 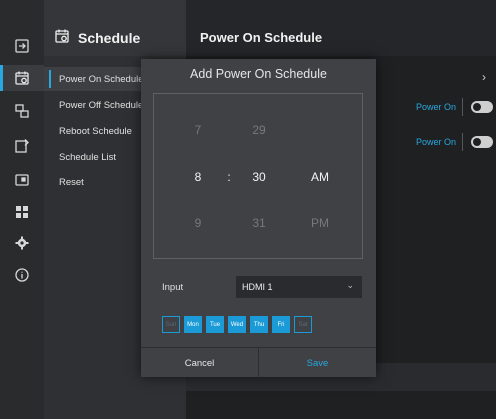 I want to click on input-select-value: HDMI 1, so click(x=257, y=287).